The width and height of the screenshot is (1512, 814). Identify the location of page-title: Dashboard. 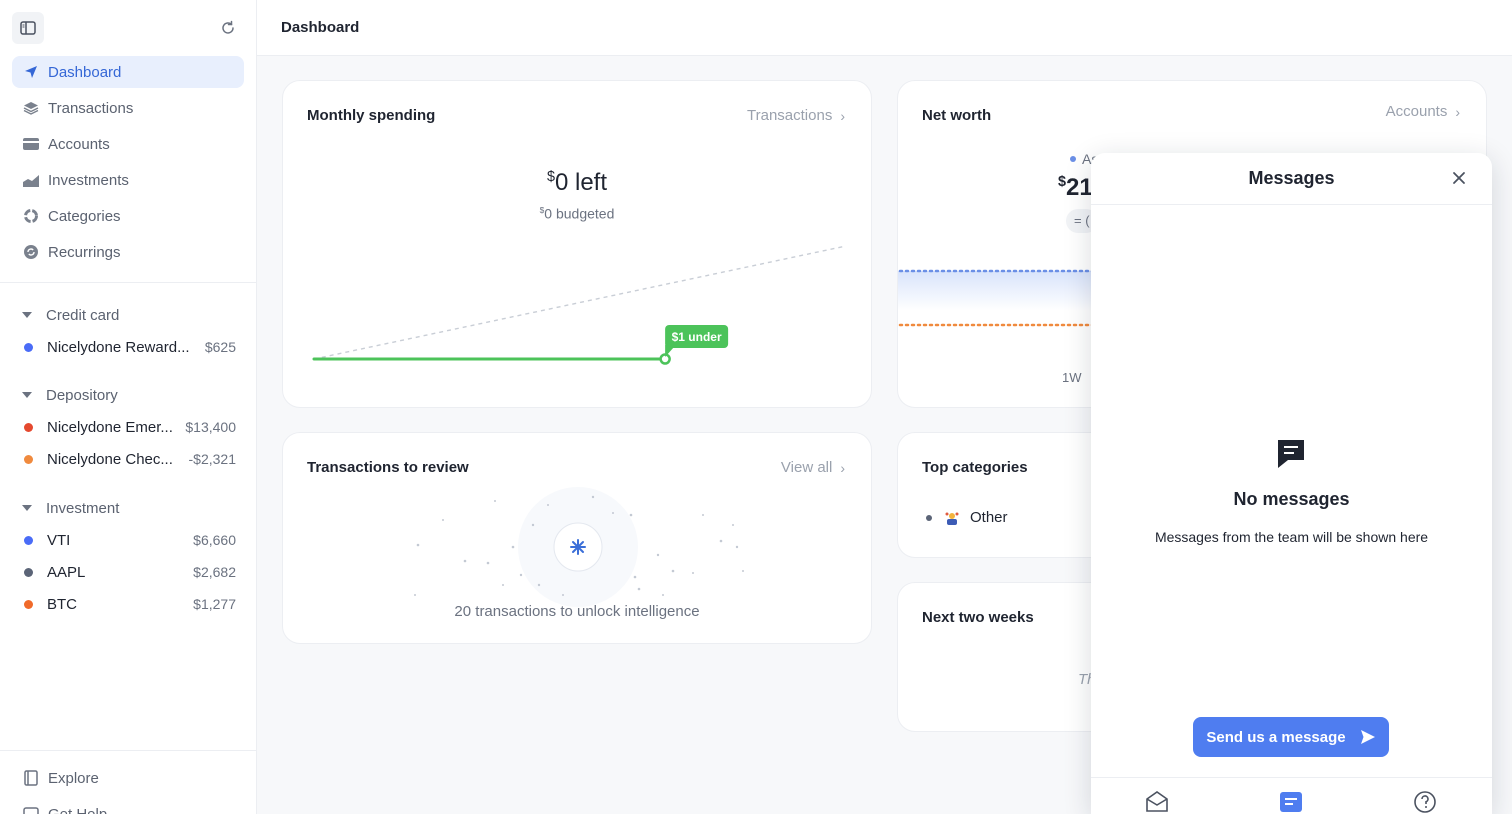
(320, 27).